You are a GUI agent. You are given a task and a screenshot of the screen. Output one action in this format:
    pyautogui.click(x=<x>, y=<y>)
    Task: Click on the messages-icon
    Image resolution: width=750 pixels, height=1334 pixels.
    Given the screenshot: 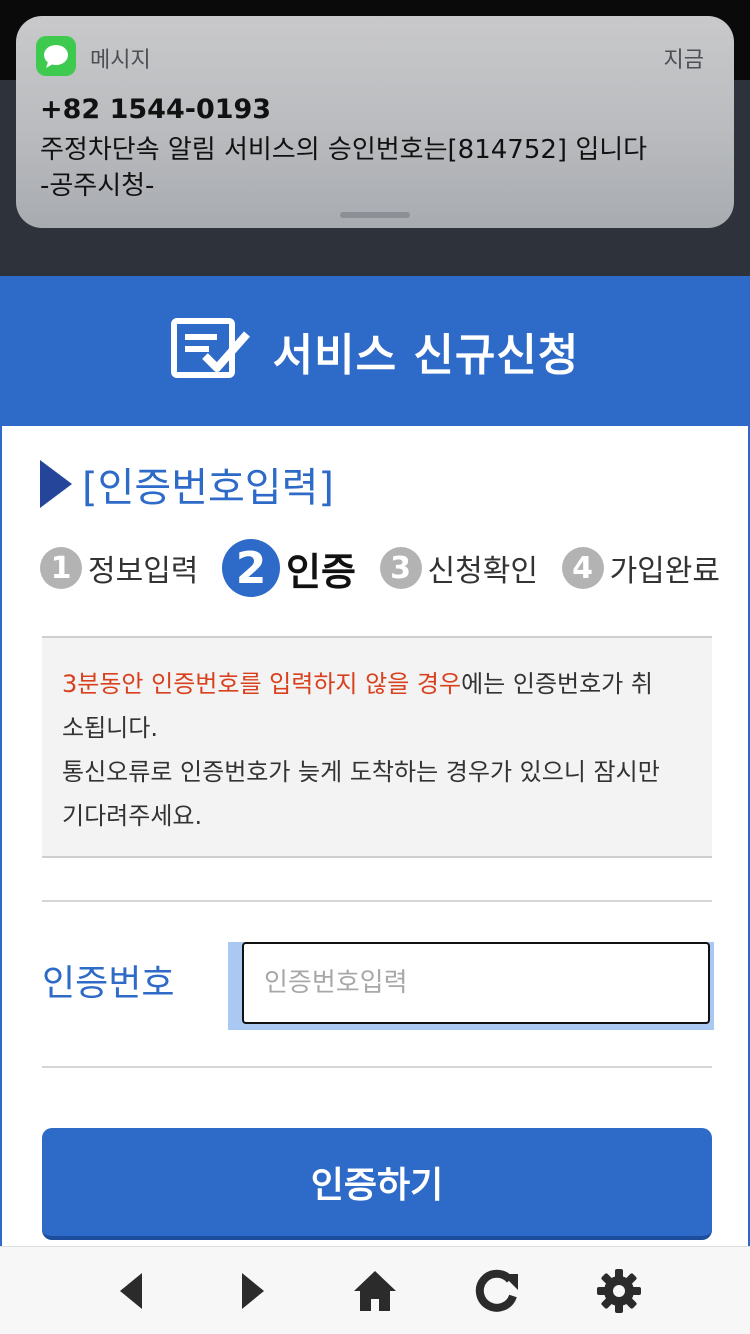 What is the action you would take?
    pyautogui.click(x=56, y=56)
    